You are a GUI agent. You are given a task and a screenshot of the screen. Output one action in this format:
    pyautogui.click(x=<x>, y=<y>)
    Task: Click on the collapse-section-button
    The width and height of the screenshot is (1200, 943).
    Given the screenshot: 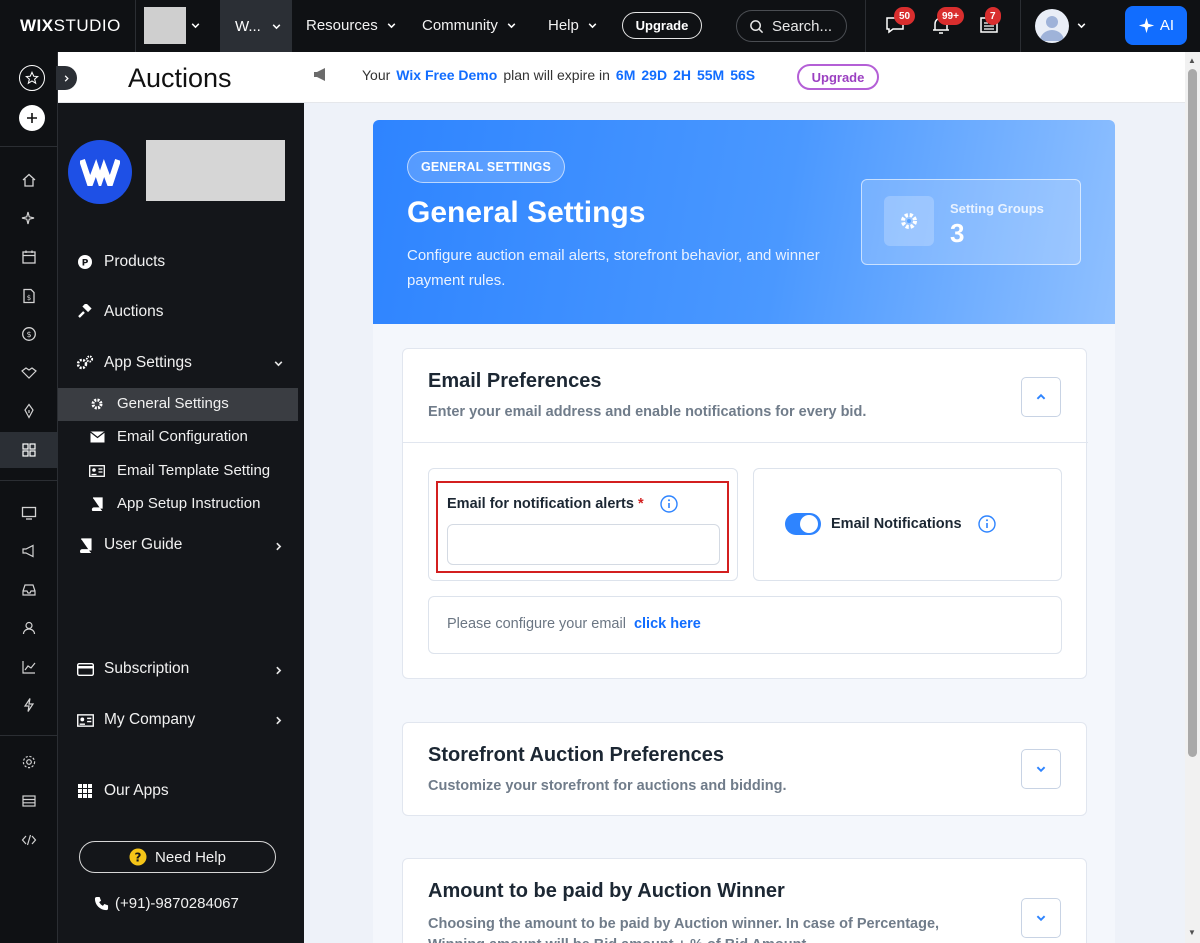 What is the action you would take?
    pyautogui.click(x=1041, y=397)
    